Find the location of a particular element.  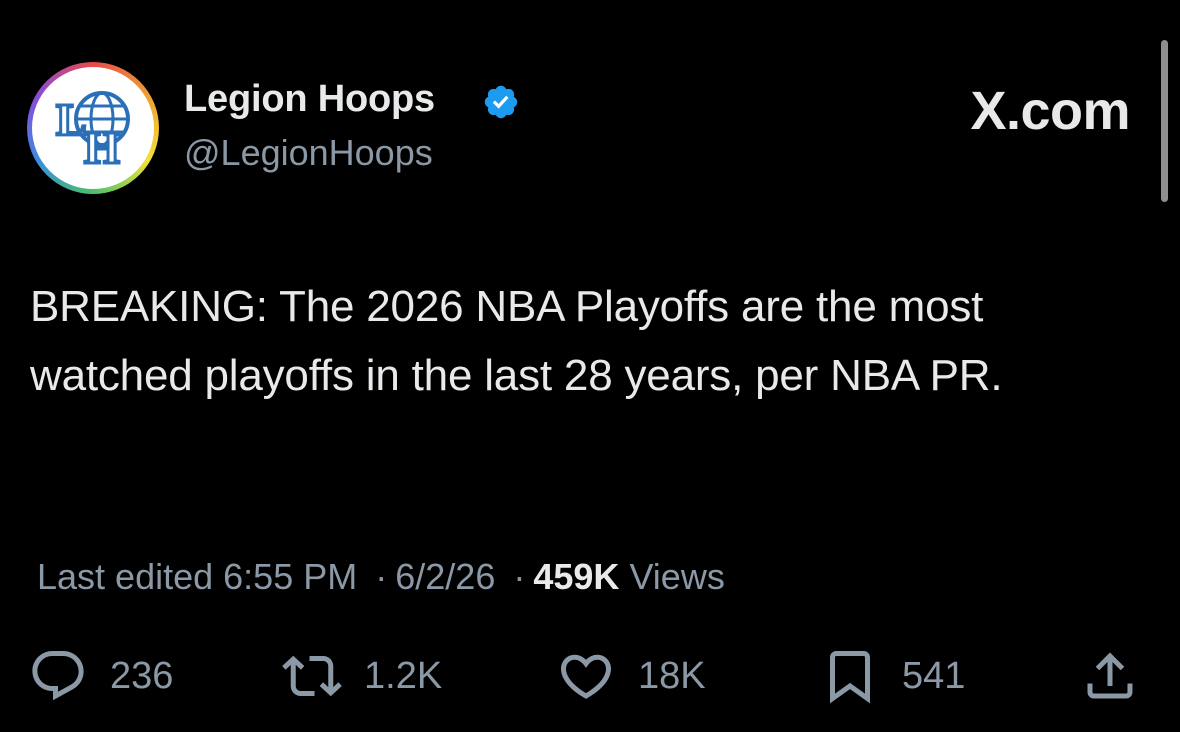

edited-label: Last edited is located at coordinates (125, 576).